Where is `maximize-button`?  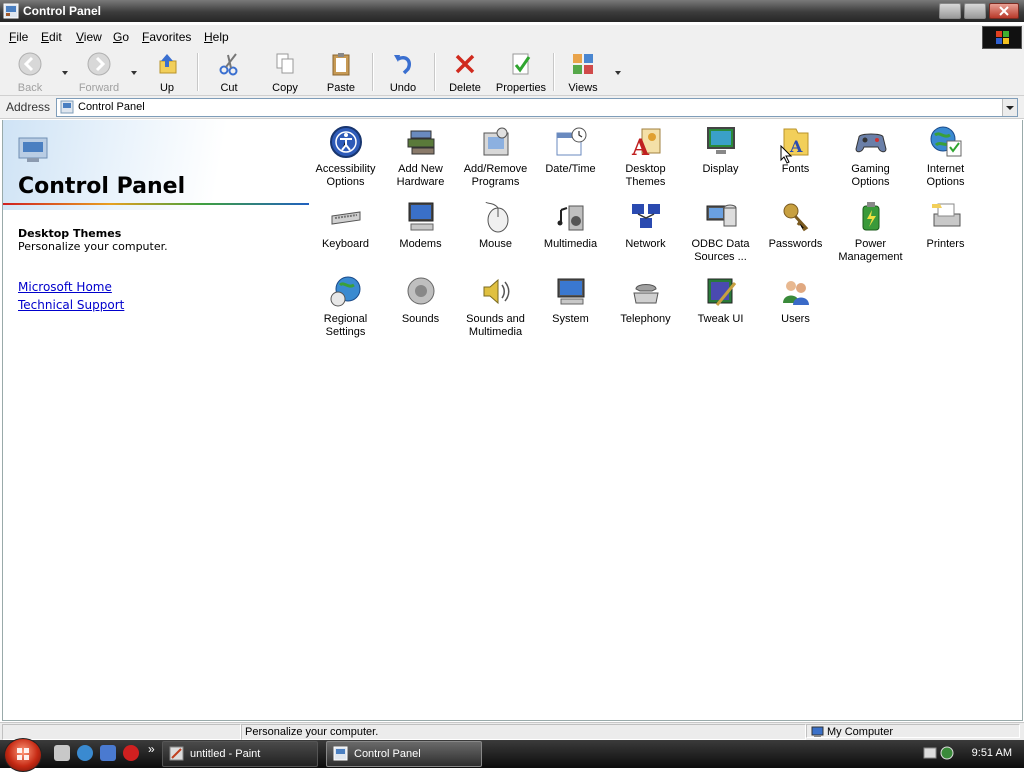 maximize-button is located at coordinates (975, 11).